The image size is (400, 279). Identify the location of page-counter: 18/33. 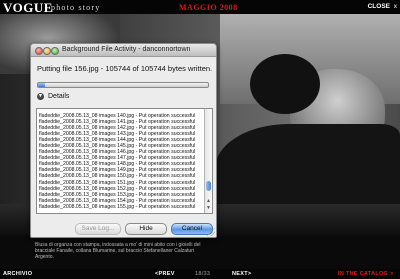
(203, 274).